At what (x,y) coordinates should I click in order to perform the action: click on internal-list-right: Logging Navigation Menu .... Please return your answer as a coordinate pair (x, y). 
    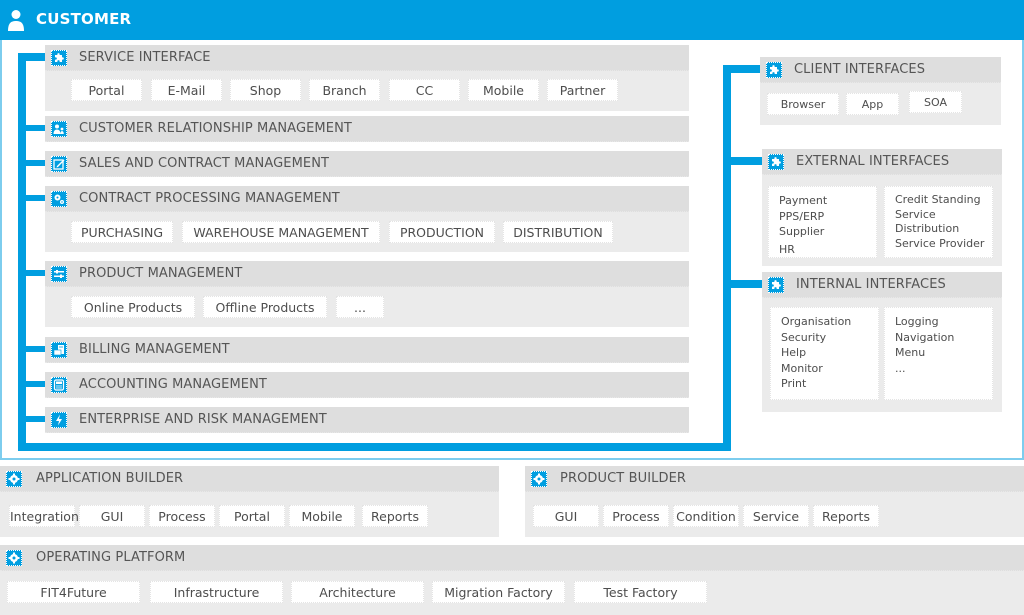
    Looking at the image, I should click on (938, 353).